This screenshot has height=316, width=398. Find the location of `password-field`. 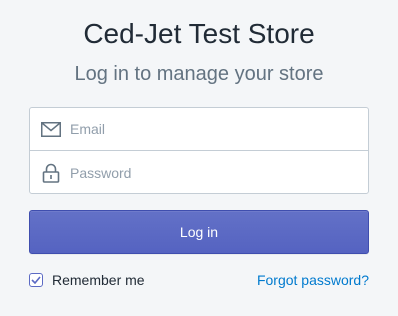

password-field is located at coordinates (219, 172).